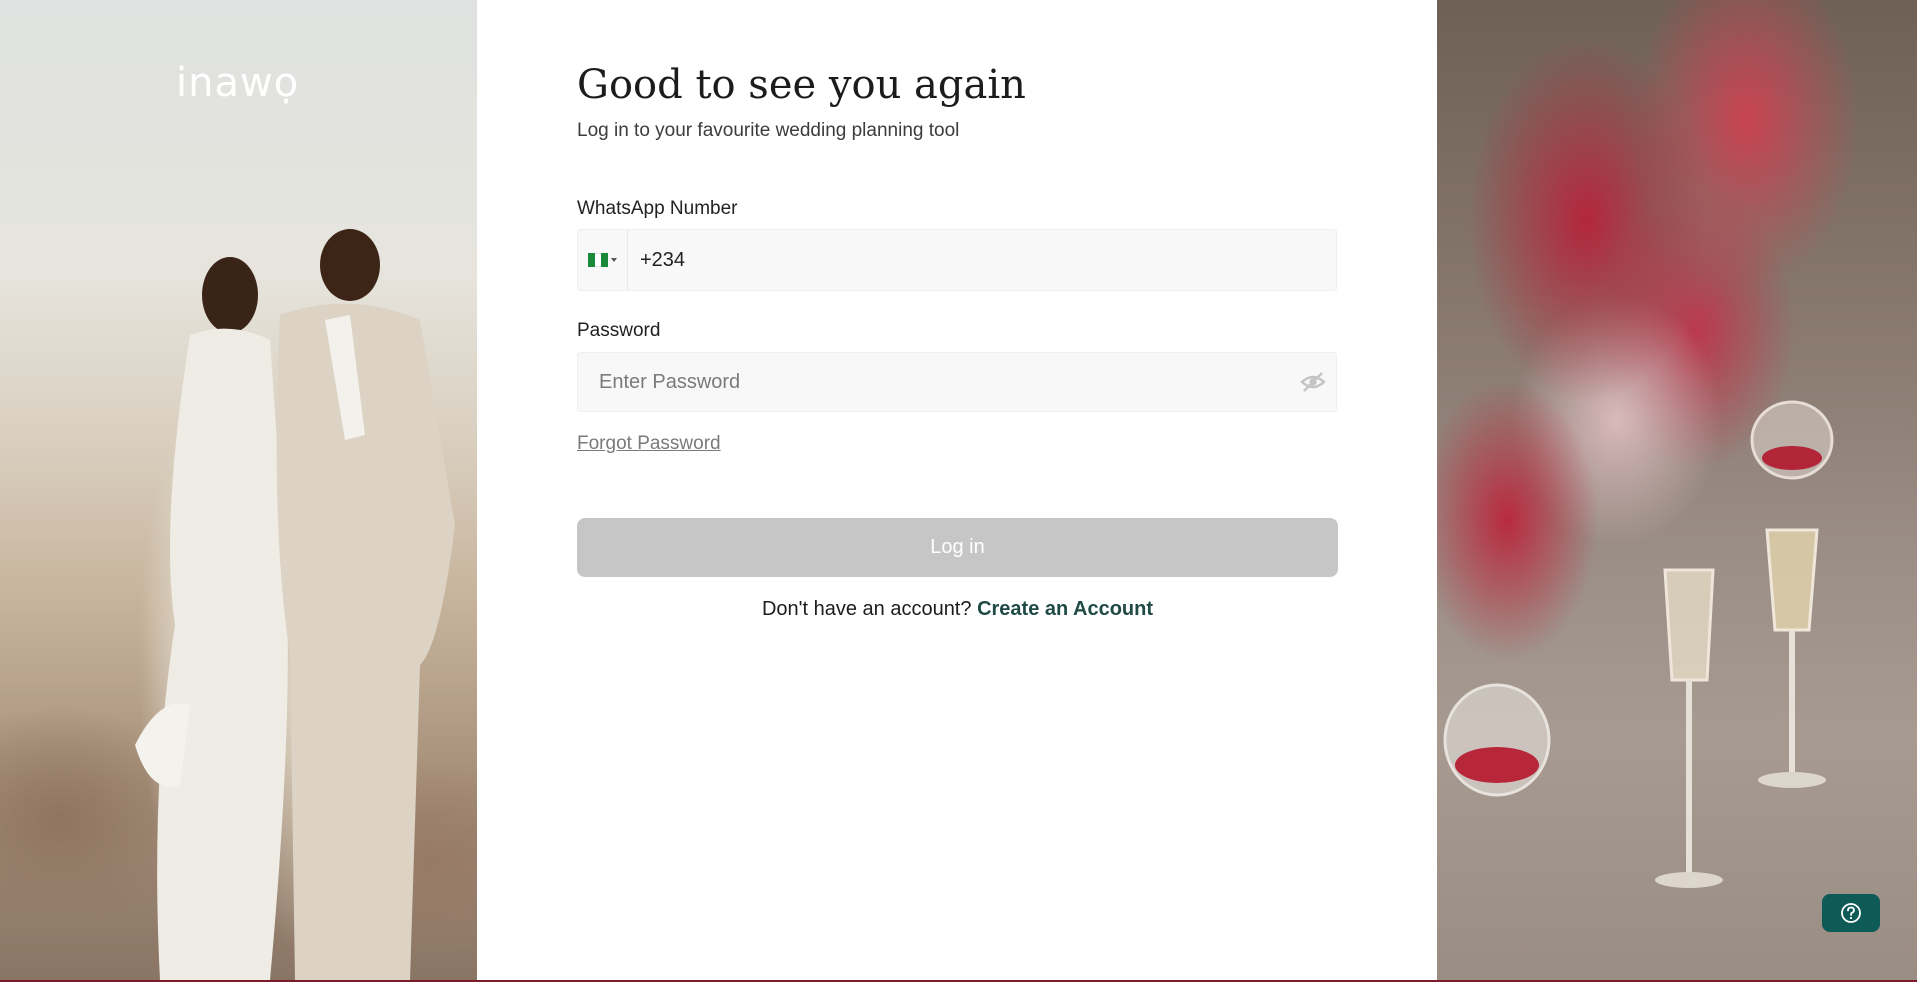  I want to click on eye-off-icon, so click(1313, 382).